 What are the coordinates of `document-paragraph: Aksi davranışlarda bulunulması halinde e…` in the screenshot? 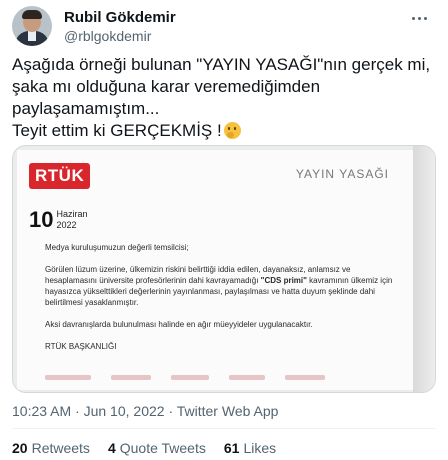 It's located at (179, 324).